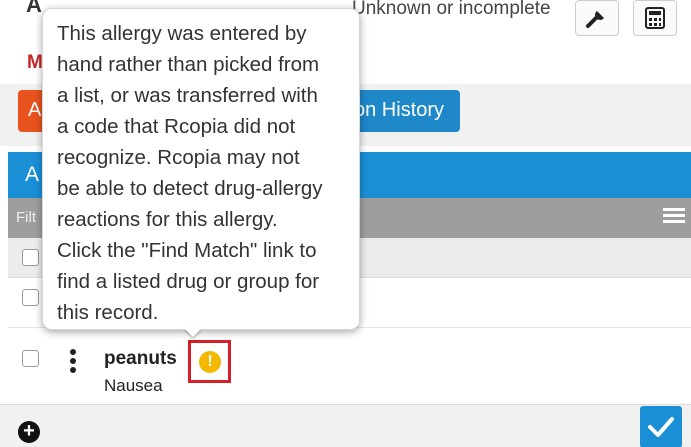 The height and width of the screenshot is (447, 691). I want to click on calculator-button, so click(655, 18).